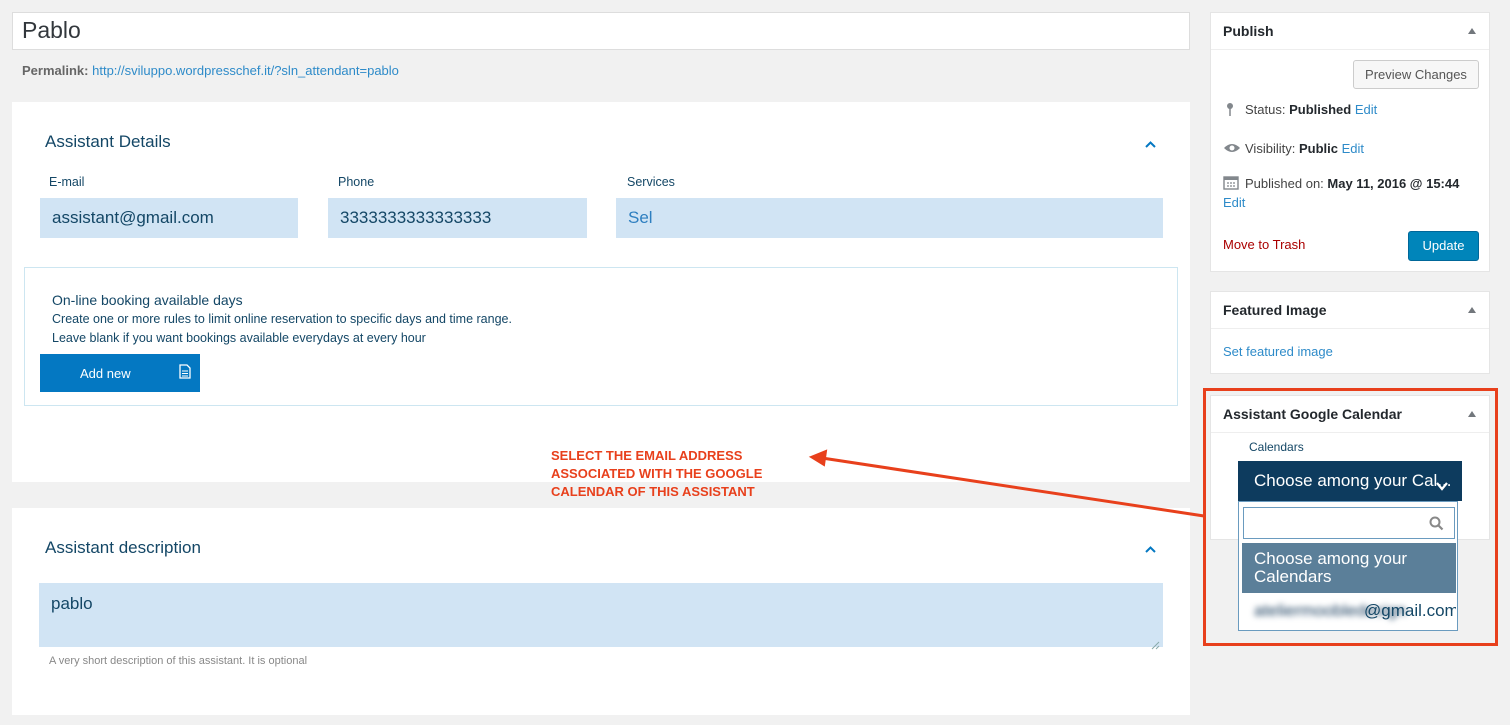  I want to click on annotation-line: CALENDAR OF THIS ASSISTANT, so click(653, 491).